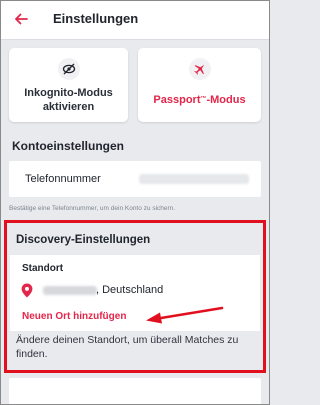  I want to click on mask-icon, so click(68, 69).